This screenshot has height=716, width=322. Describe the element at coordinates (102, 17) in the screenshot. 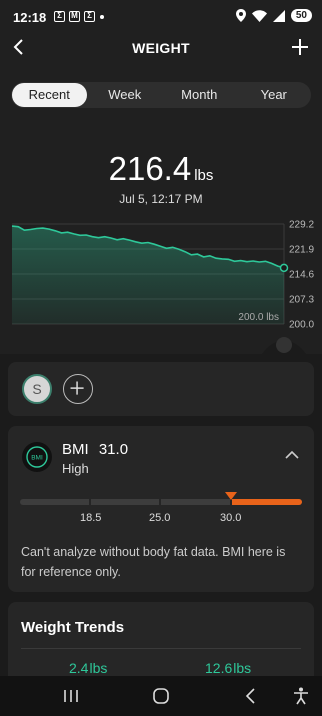

I see `more-notifications-dot` at that location.